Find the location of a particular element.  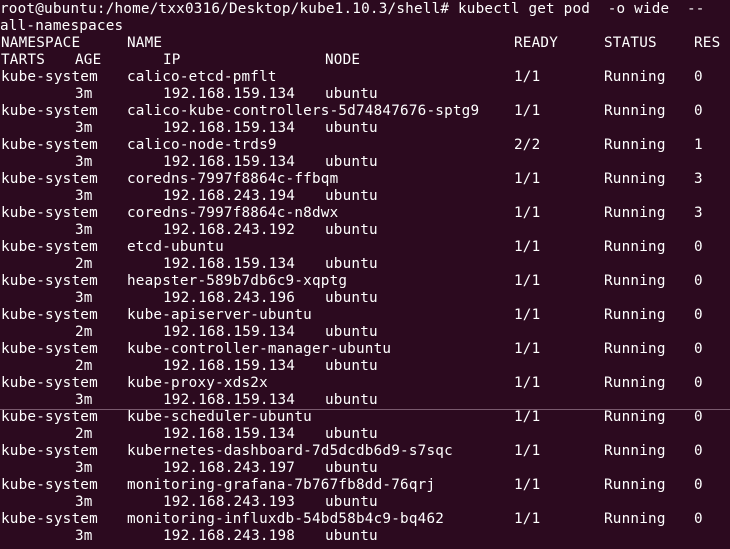

pod-name: coredns-7997f8864c-ffbqm is located at coordinates (233, 179).